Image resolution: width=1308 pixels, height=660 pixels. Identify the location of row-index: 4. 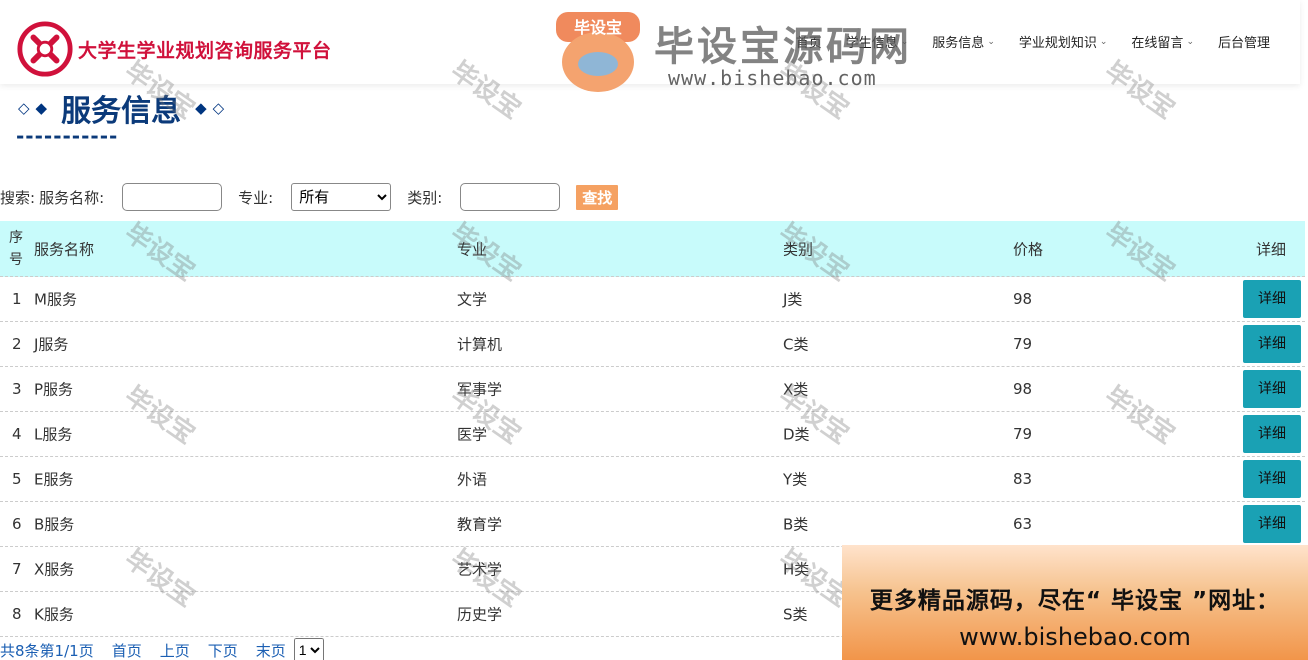
(17, 434).